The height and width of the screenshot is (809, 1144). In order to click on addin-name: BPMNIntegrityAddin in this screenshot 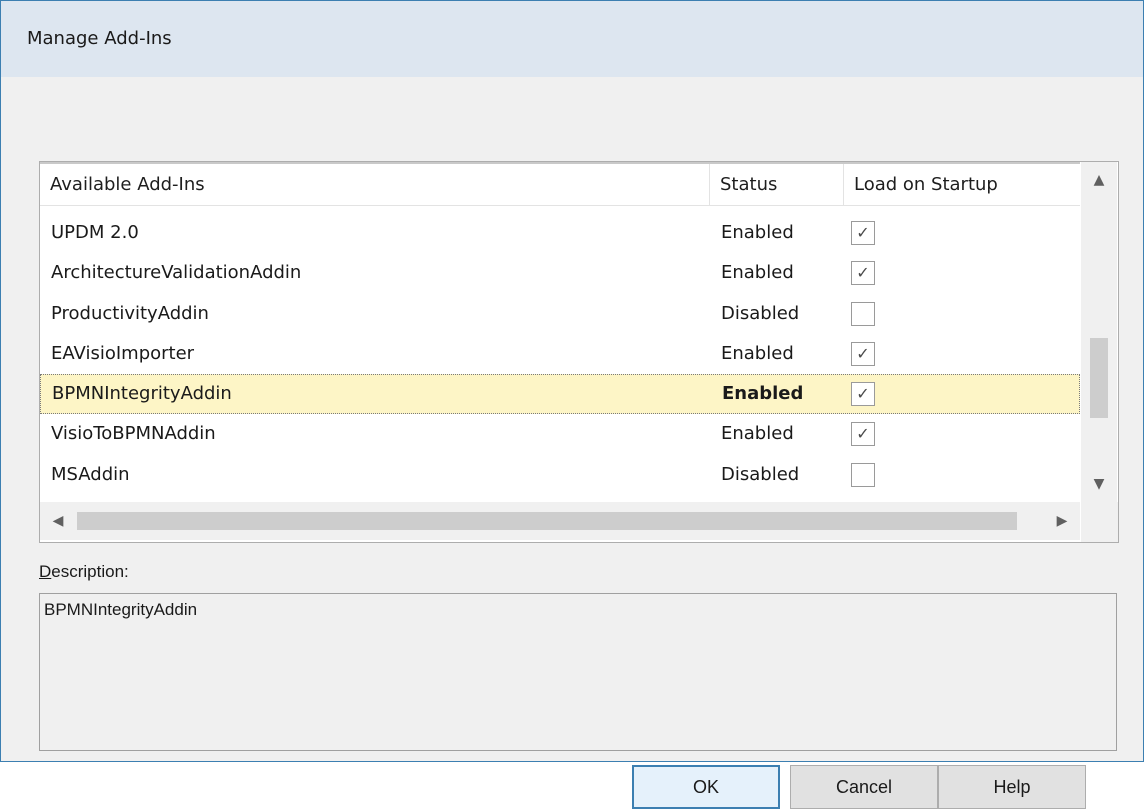, I will do `click(142, 394)`.